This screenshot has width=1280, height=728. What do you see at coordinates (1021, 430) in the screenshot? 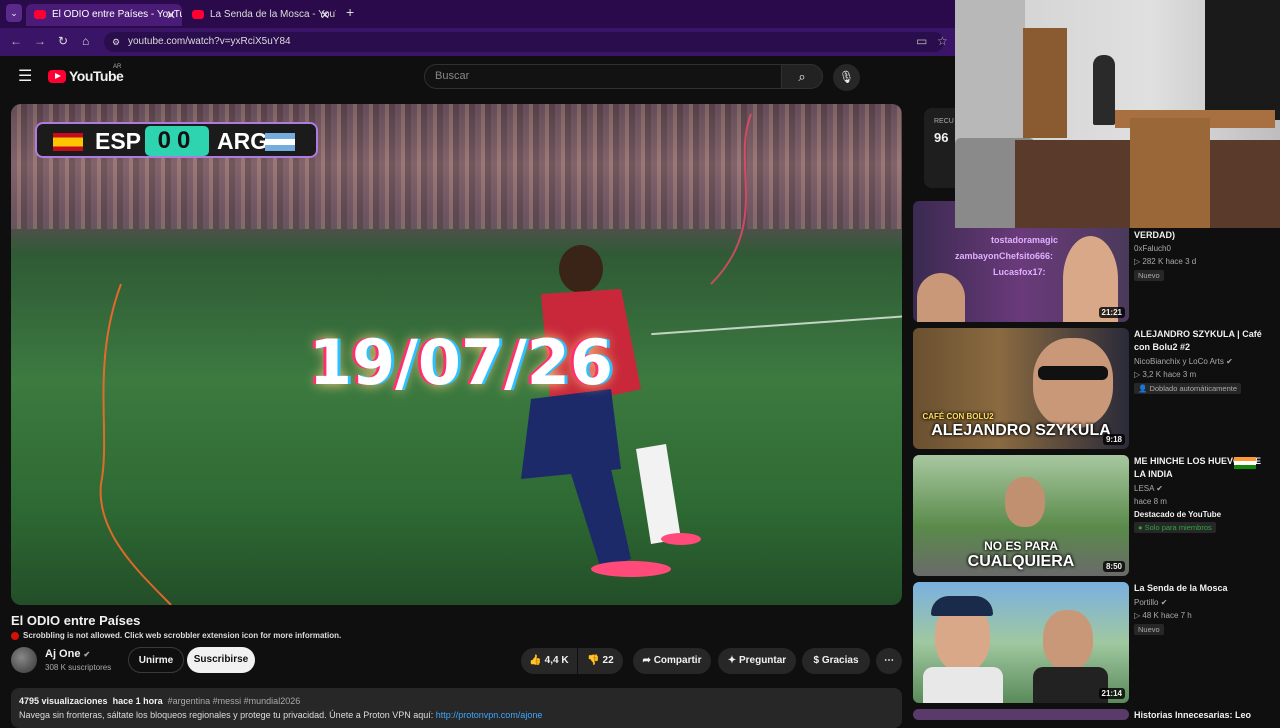
I see `thumbnail-text: ALEJANDRO SZYKULA` at bounding box center [1021, 430].